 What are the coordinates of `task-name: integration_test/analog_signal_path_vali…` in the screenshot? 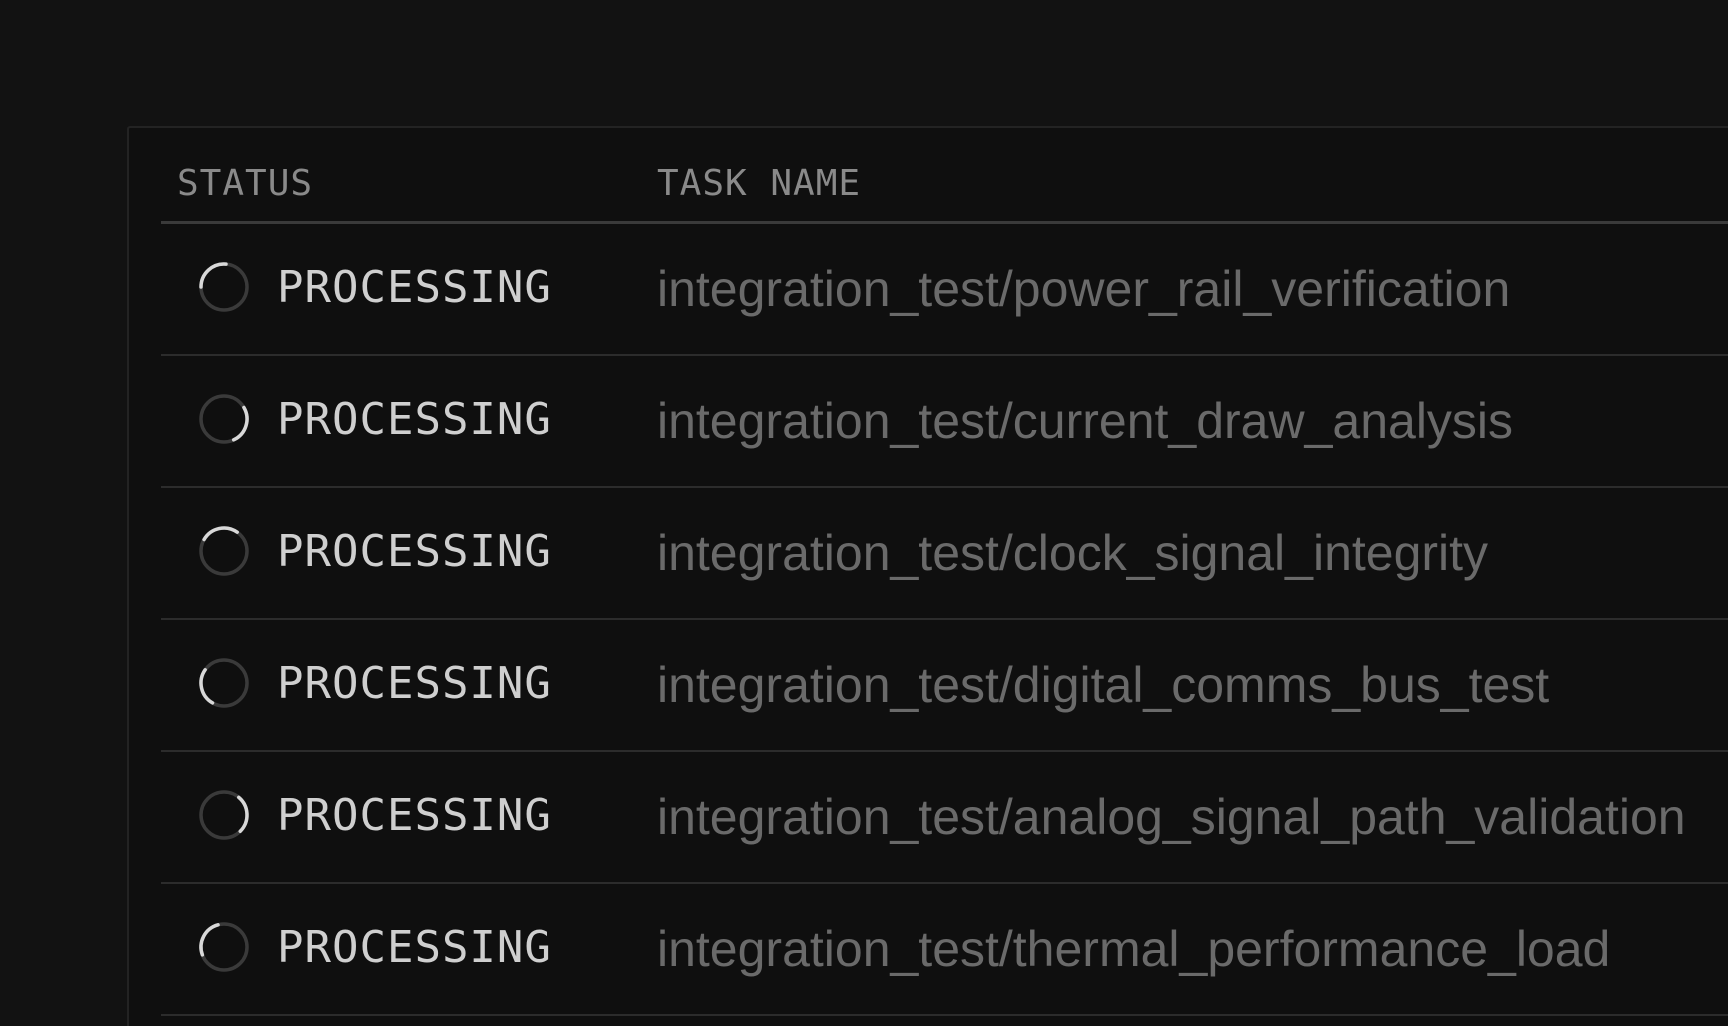 It's located at (1171, 817).